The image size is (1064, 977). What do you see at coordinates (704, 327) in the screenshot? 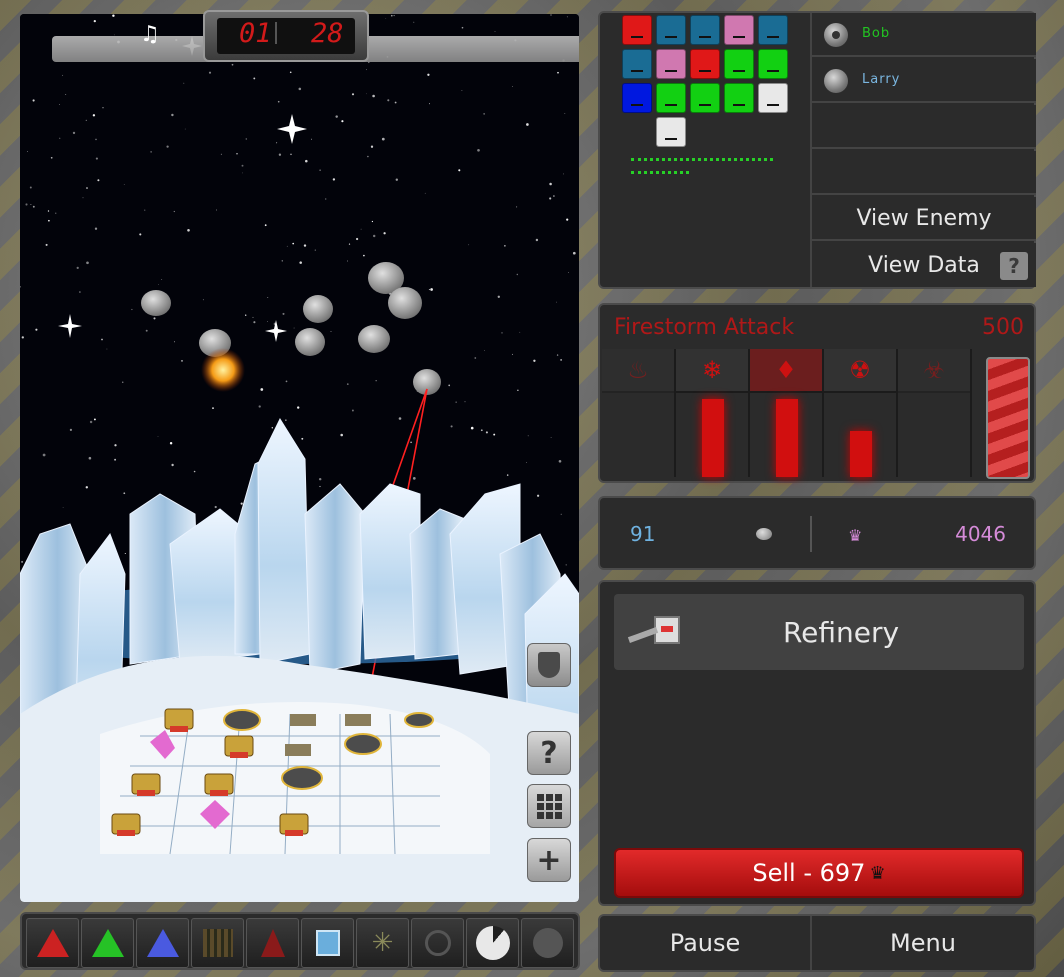
I see `attack-name: Firestorm Attack` at bounding box center [704, 327].